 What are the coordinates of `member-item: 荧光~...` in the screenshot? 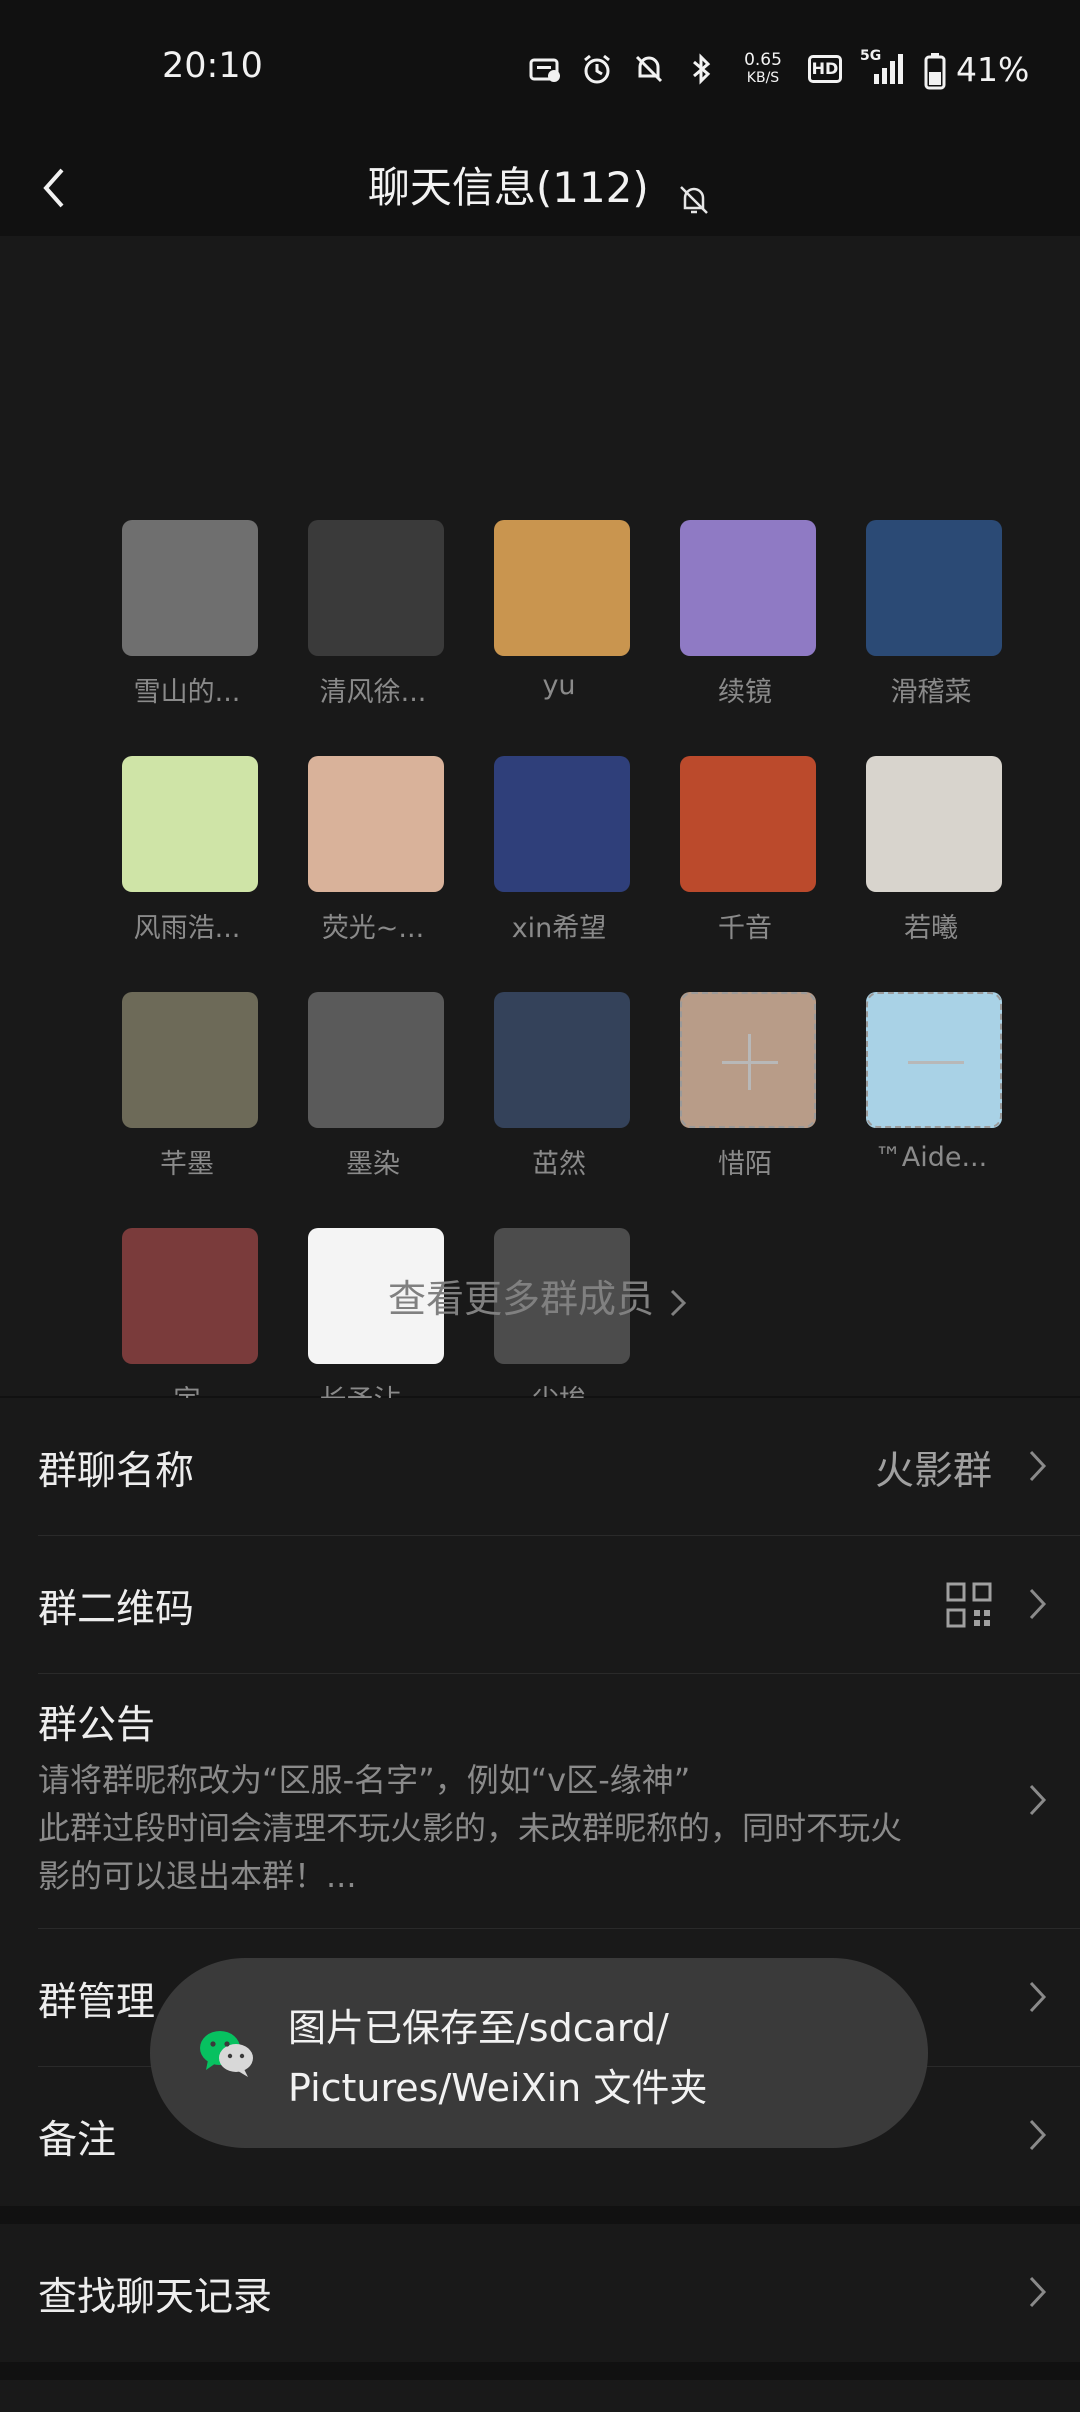 It's located at (373, 826).